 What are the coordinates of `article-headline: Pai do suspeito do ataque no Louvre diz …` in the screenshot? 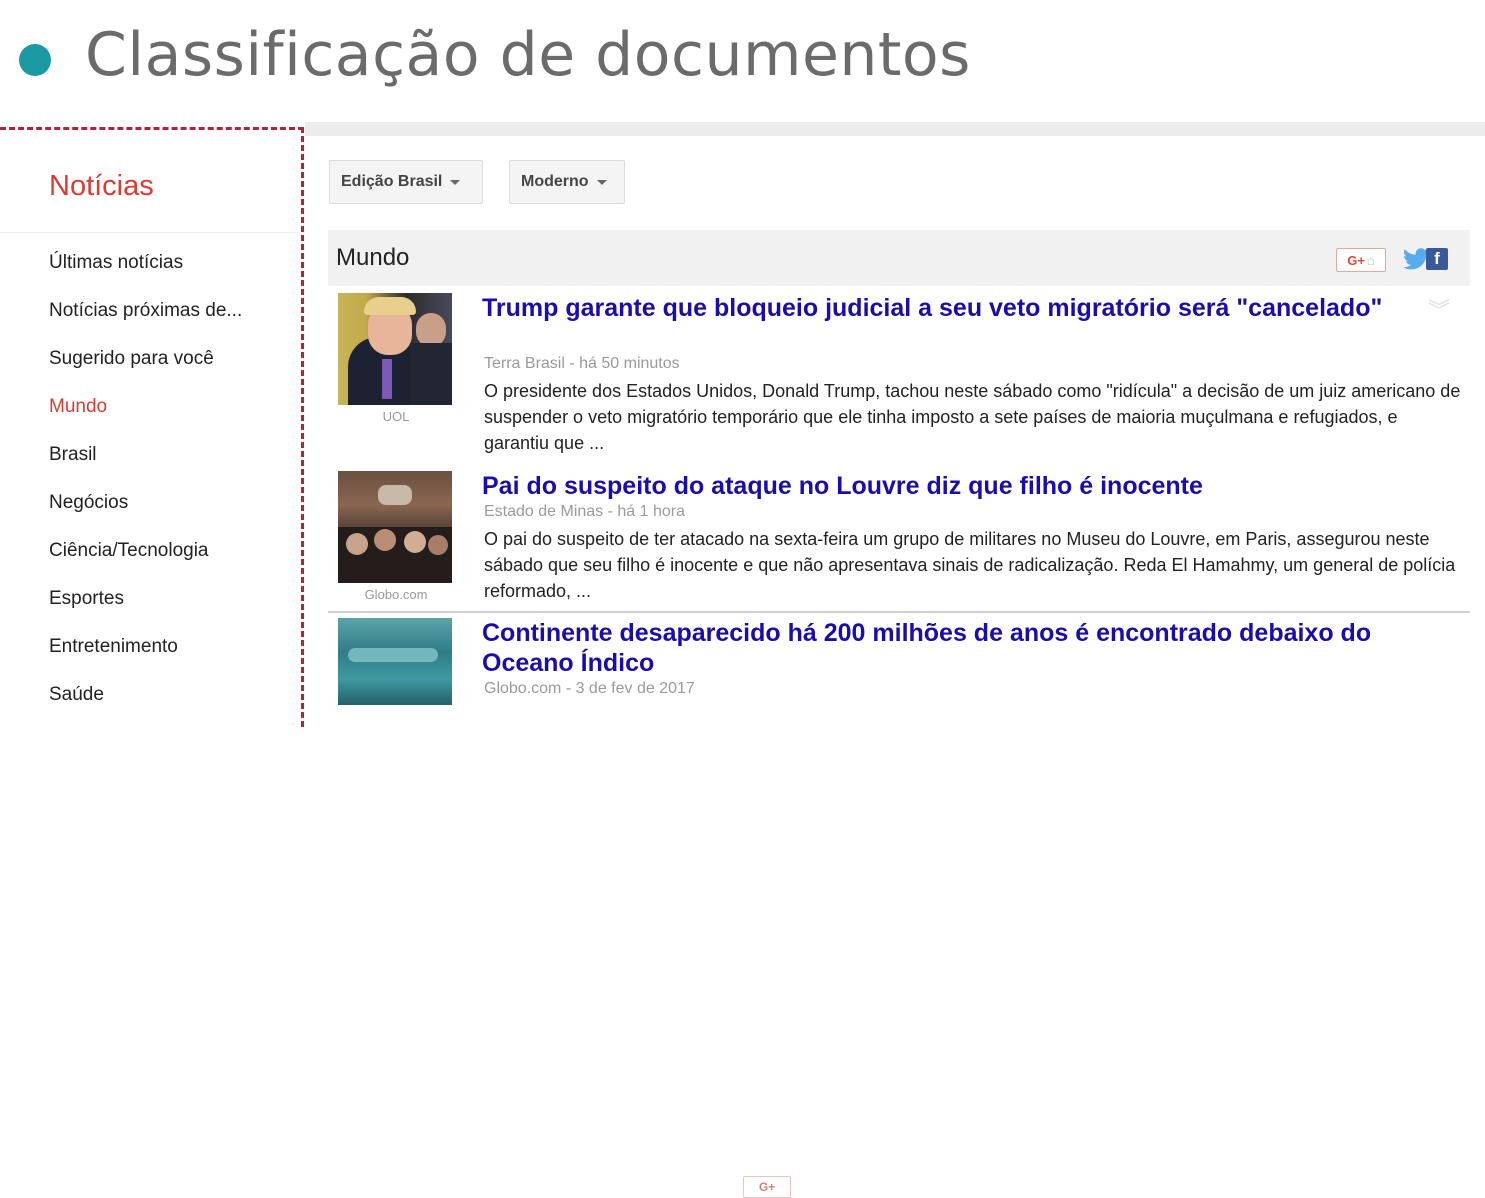 It's located at (962, 486).